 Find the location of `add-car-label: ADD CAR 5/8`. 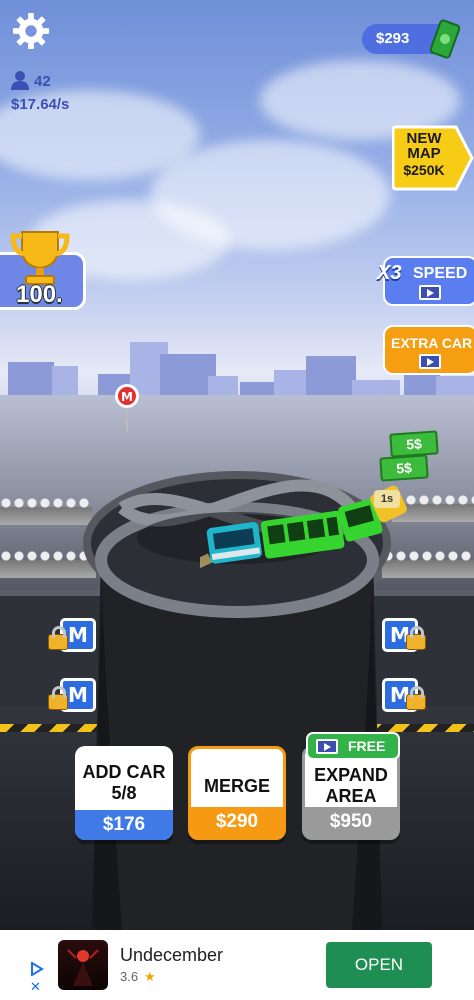

add-car-label: ADD CAR 5/8 is located at coordinates (124, 783).